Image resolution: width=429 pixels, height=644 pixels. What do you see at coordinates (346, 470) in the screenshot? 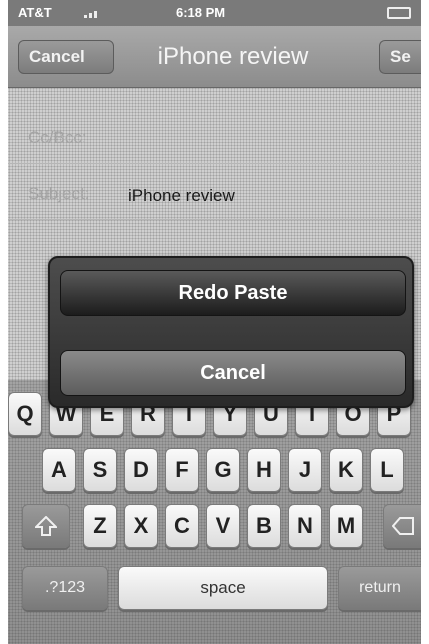
I see `key-k: K` at bounding box center [346, 470].